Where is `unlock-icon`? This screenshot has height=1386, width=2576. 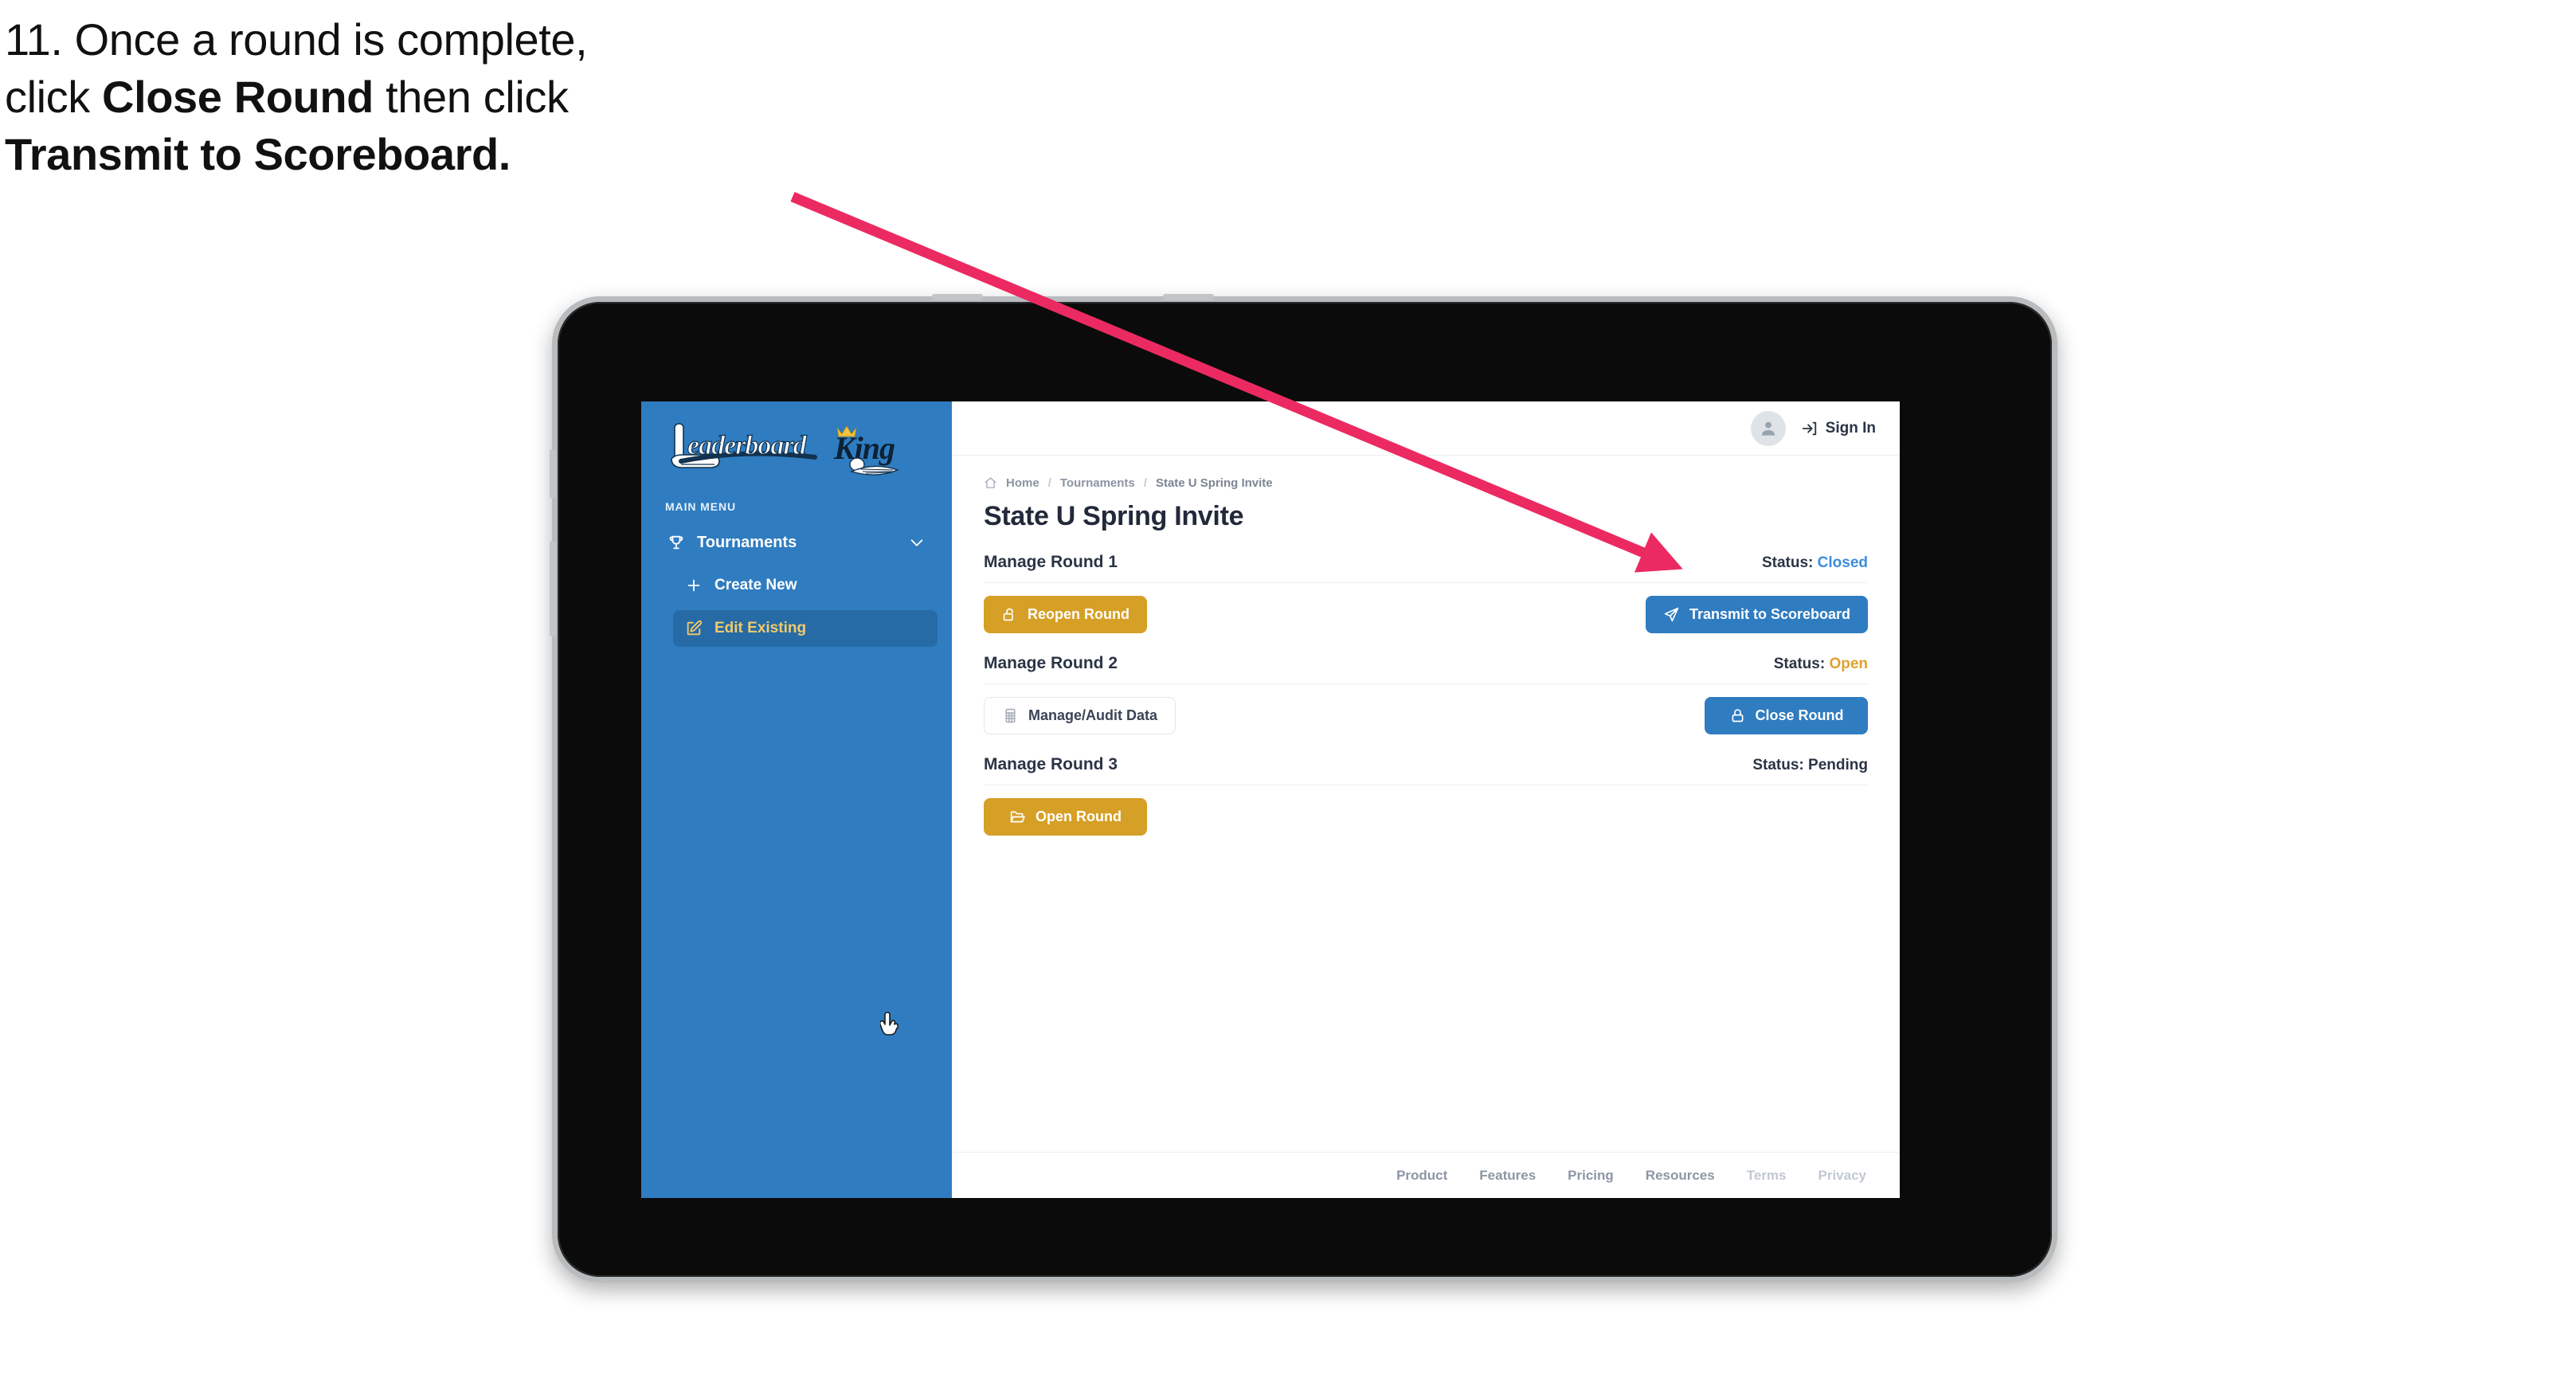
unlock-icon is located at coordinates (1008, 614).